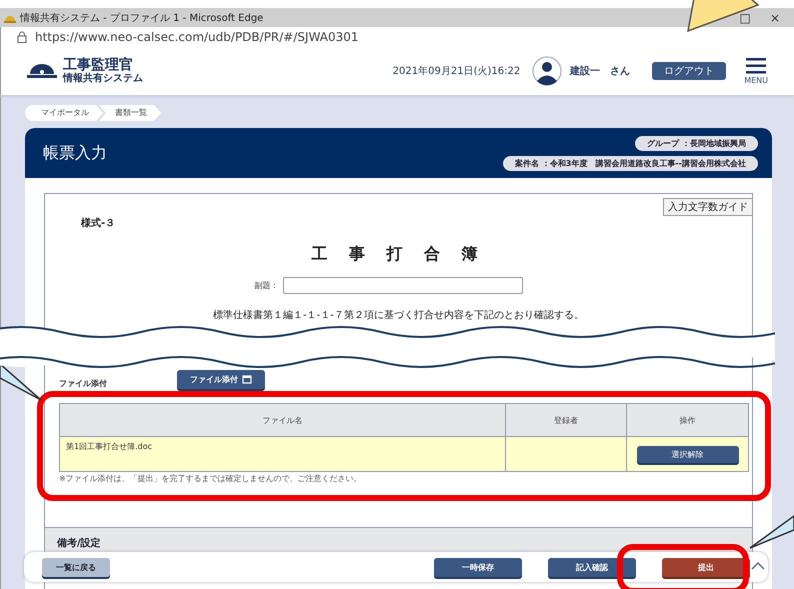  I want to click on logout-button: ログアウト, so click(689, 71).